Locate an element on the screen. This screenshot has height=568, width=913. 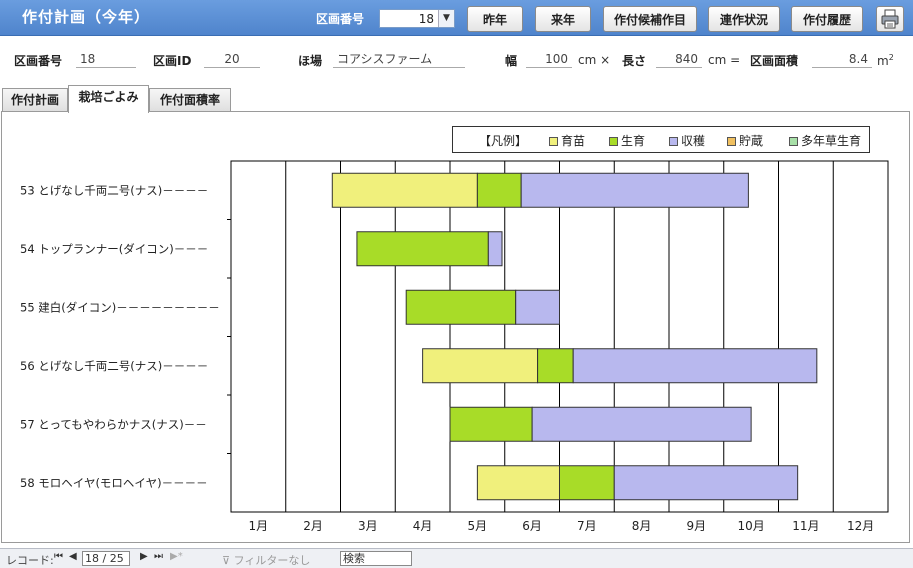
month-tick-label: 4月 is located at coordinates (423, 526).